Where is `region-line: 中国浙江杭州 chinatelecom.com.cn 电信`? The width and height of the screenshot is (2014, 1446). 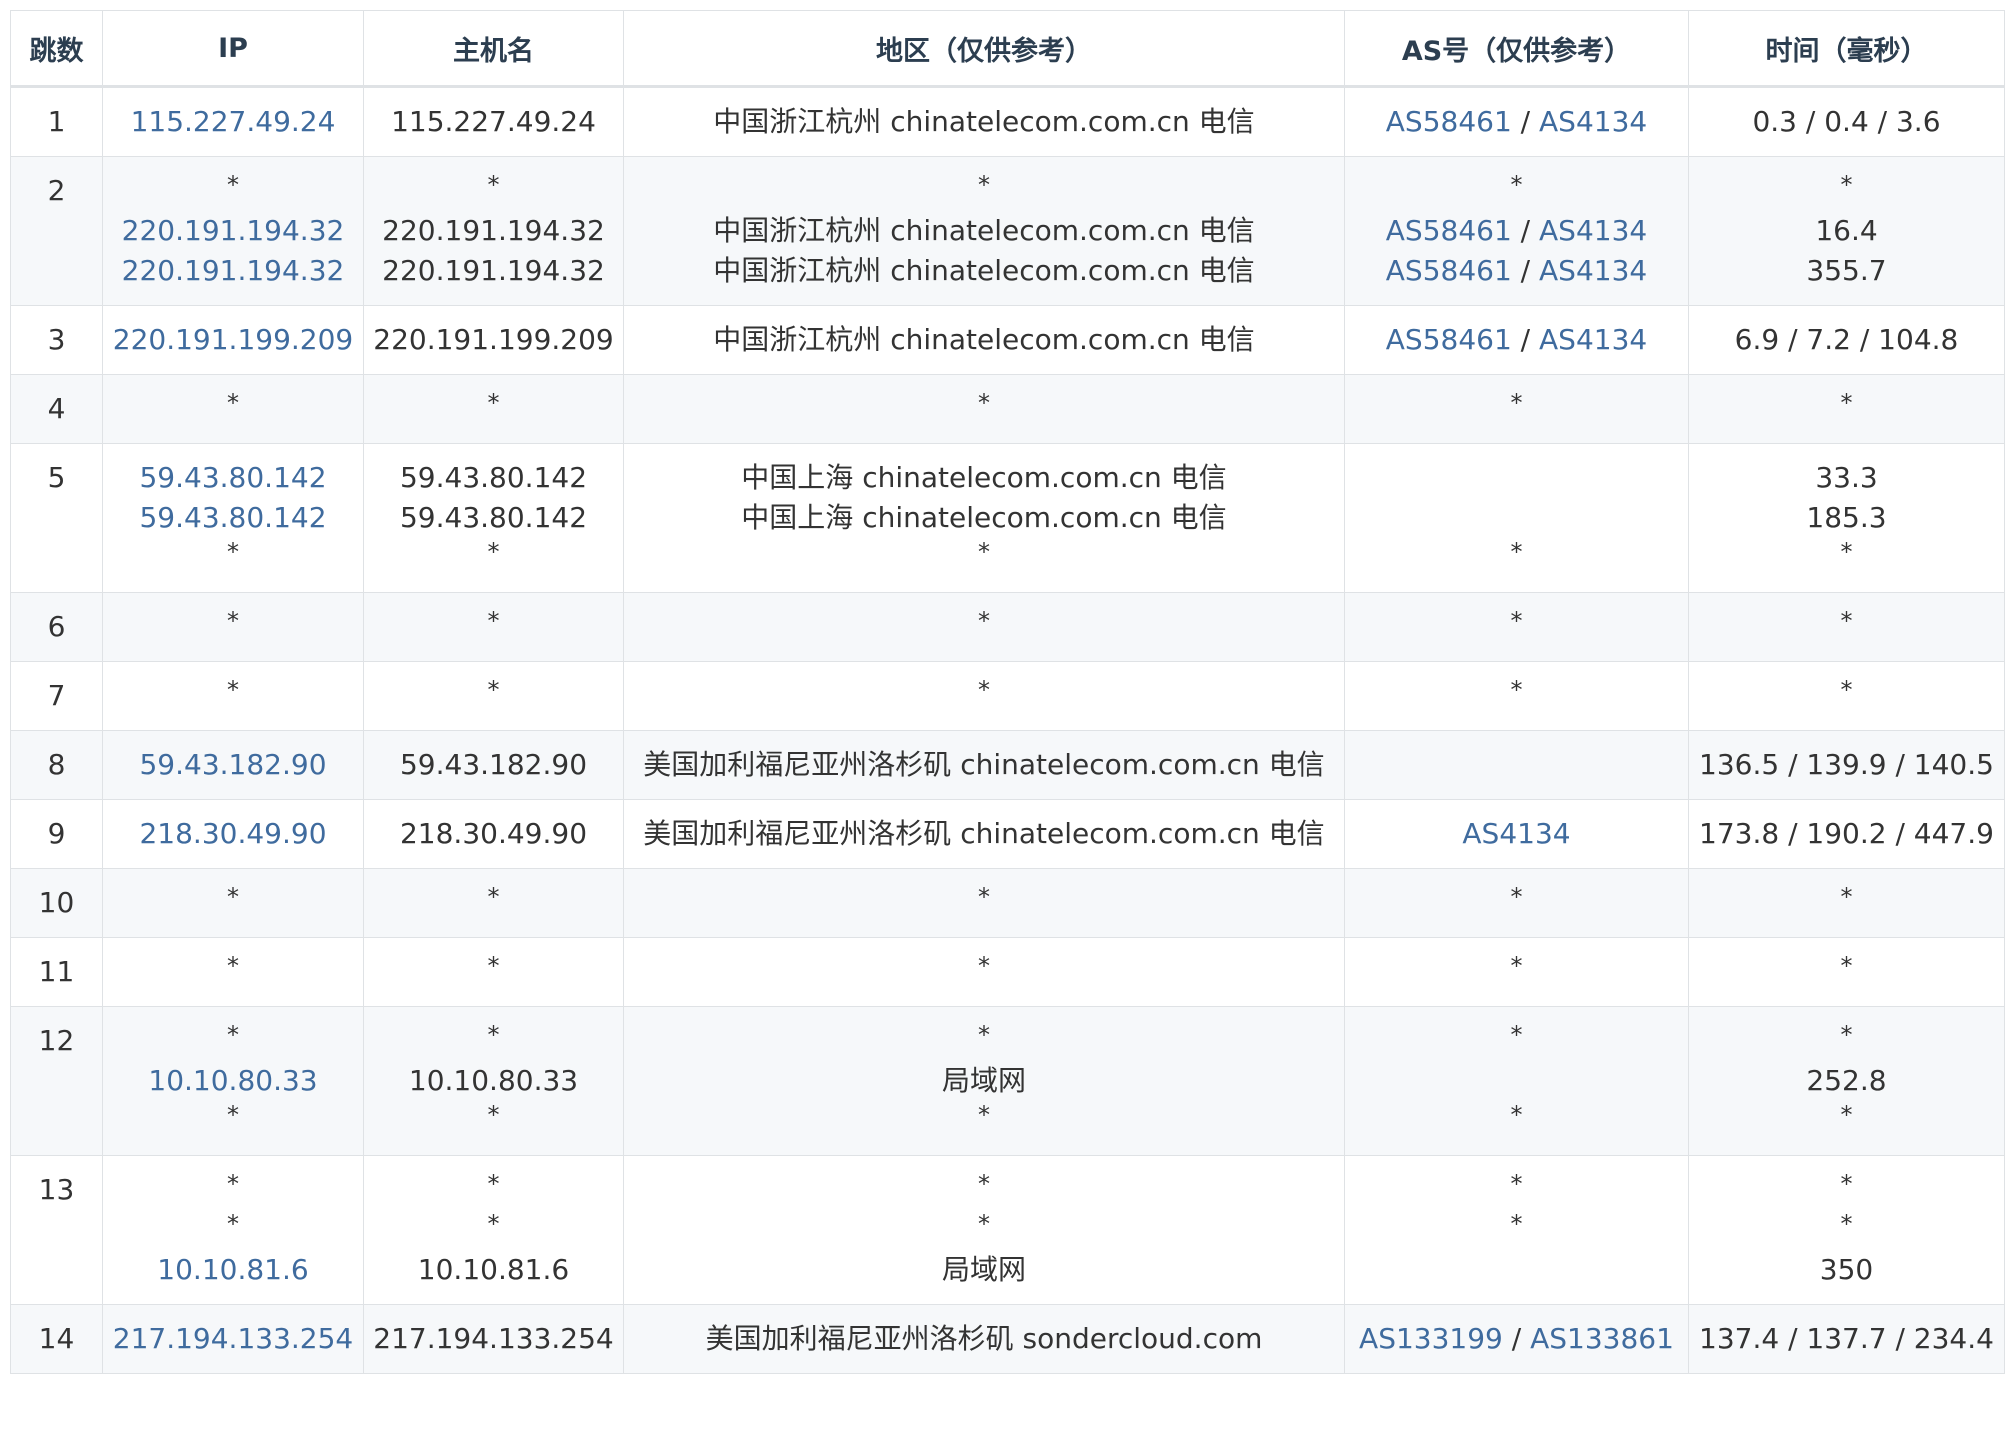
region-line: 中国浙江杭州 chinatelecom.com.cn 电信 is located at coordinates (984, 271).